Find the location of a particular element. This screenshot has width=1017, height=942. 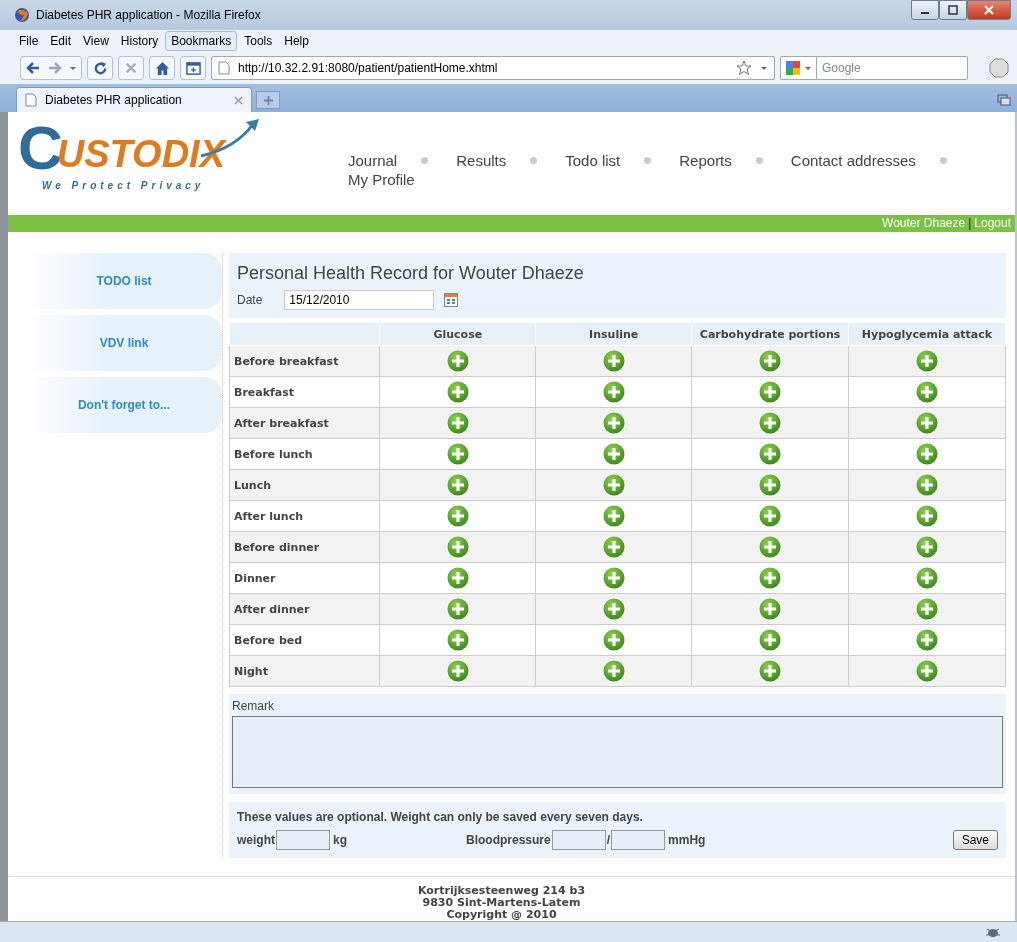

row-label: After breakfast is located at coordinates (304, 423).